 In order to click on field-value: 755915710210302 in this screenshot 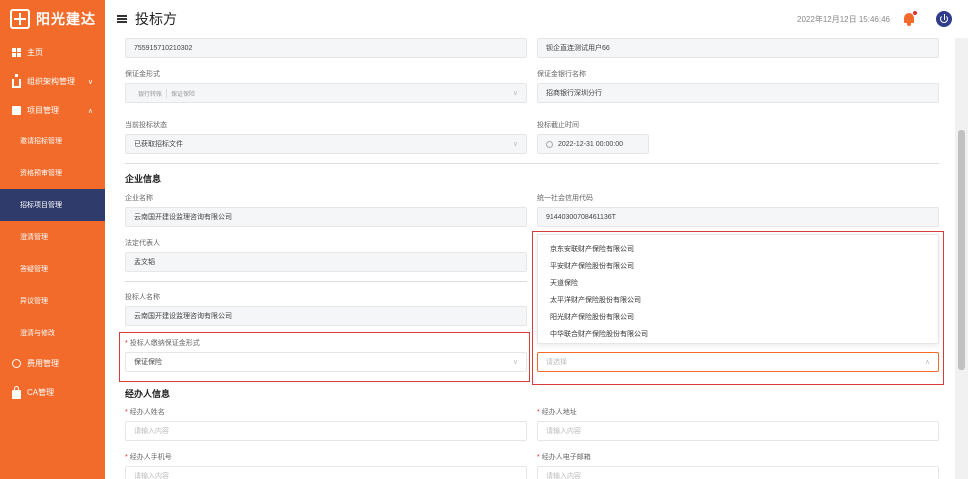, I will do `click(163, 48)`.